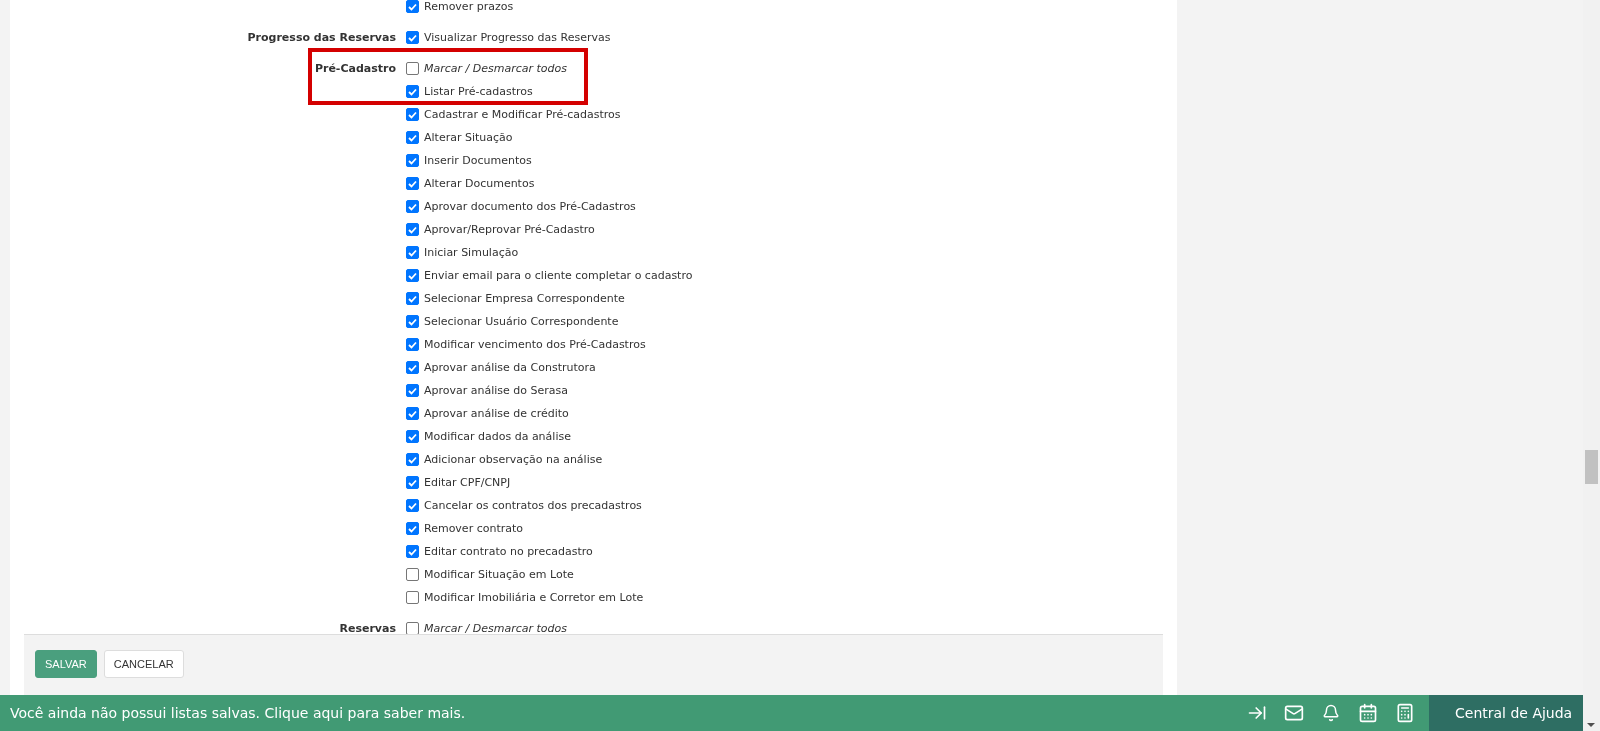  I want to click on permission-label: Cadastrar e Modificar Pré-cadastros, so click(522, 114).